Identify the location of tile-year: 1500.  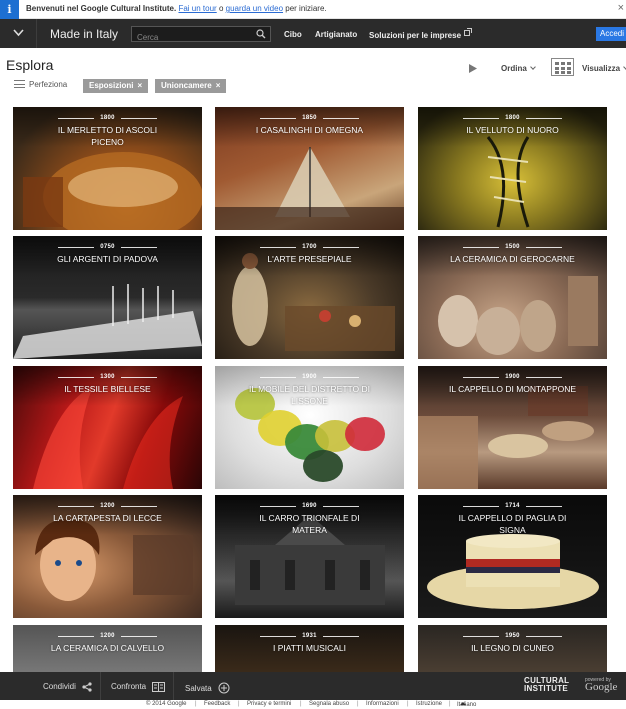
(512, 247).